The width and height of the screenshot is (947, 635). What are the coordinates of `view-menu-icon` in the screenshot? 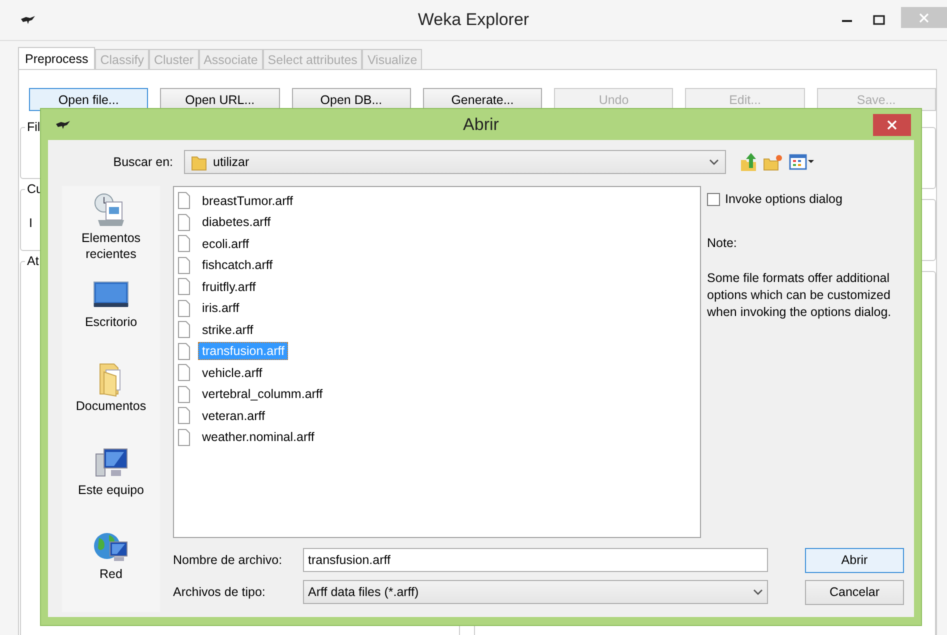 It's located at (801, 162).